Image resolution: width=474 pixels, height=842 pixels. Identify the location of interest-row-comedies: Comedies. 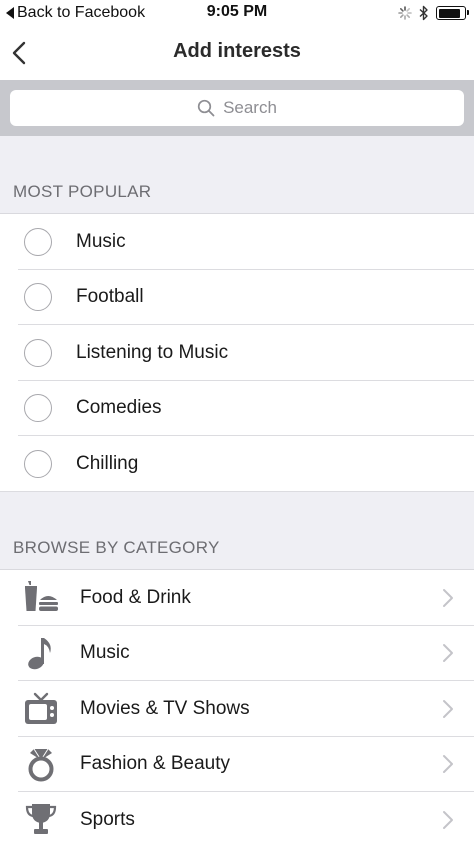
(237, 409).